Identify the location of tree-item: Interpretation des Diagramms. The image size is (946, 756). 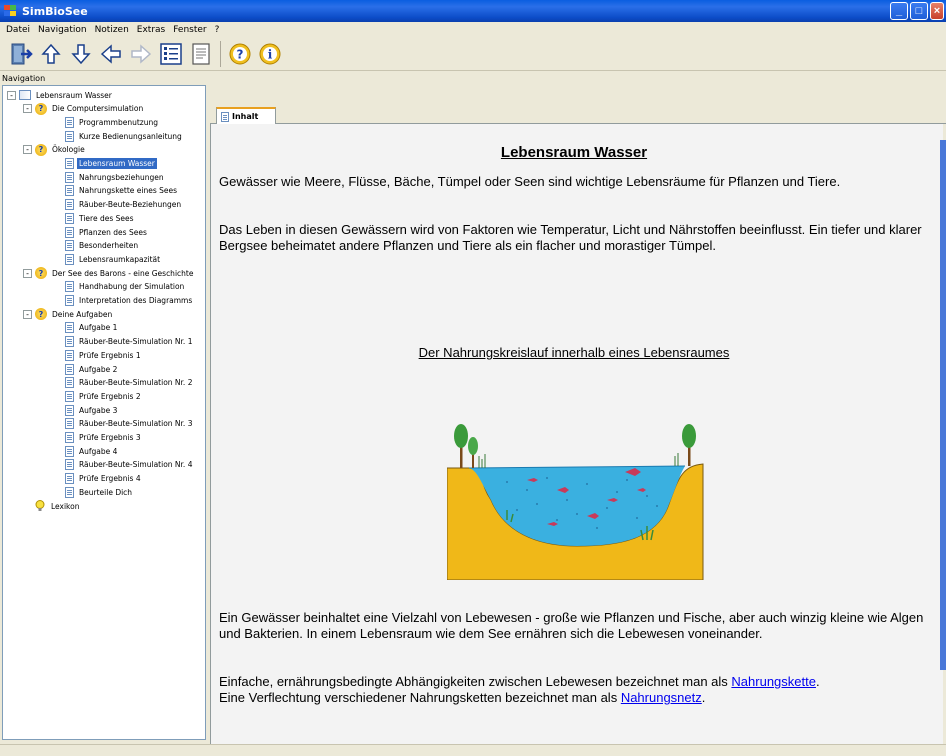
(129, 301).